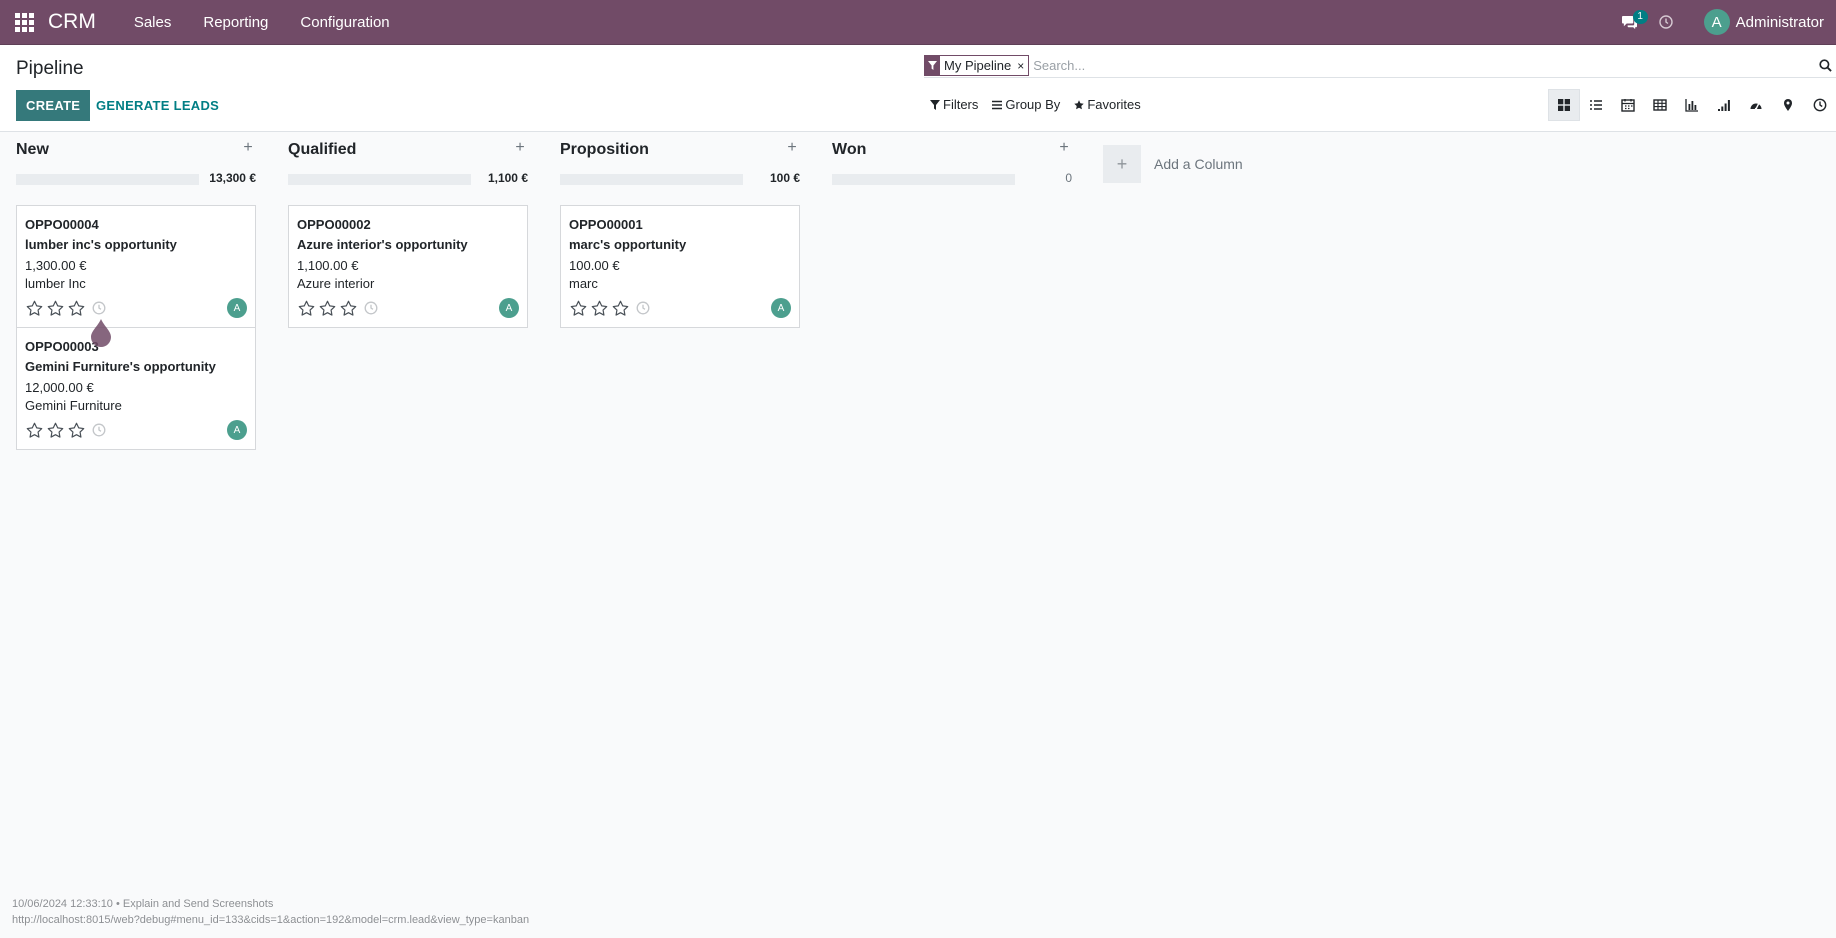 This screenshot has height=938, width=1836. What do you see at coordinates (344, 22) in the screenshot?
I see `menu-item-configuration: Configuration` at bounding box center [344, 22].